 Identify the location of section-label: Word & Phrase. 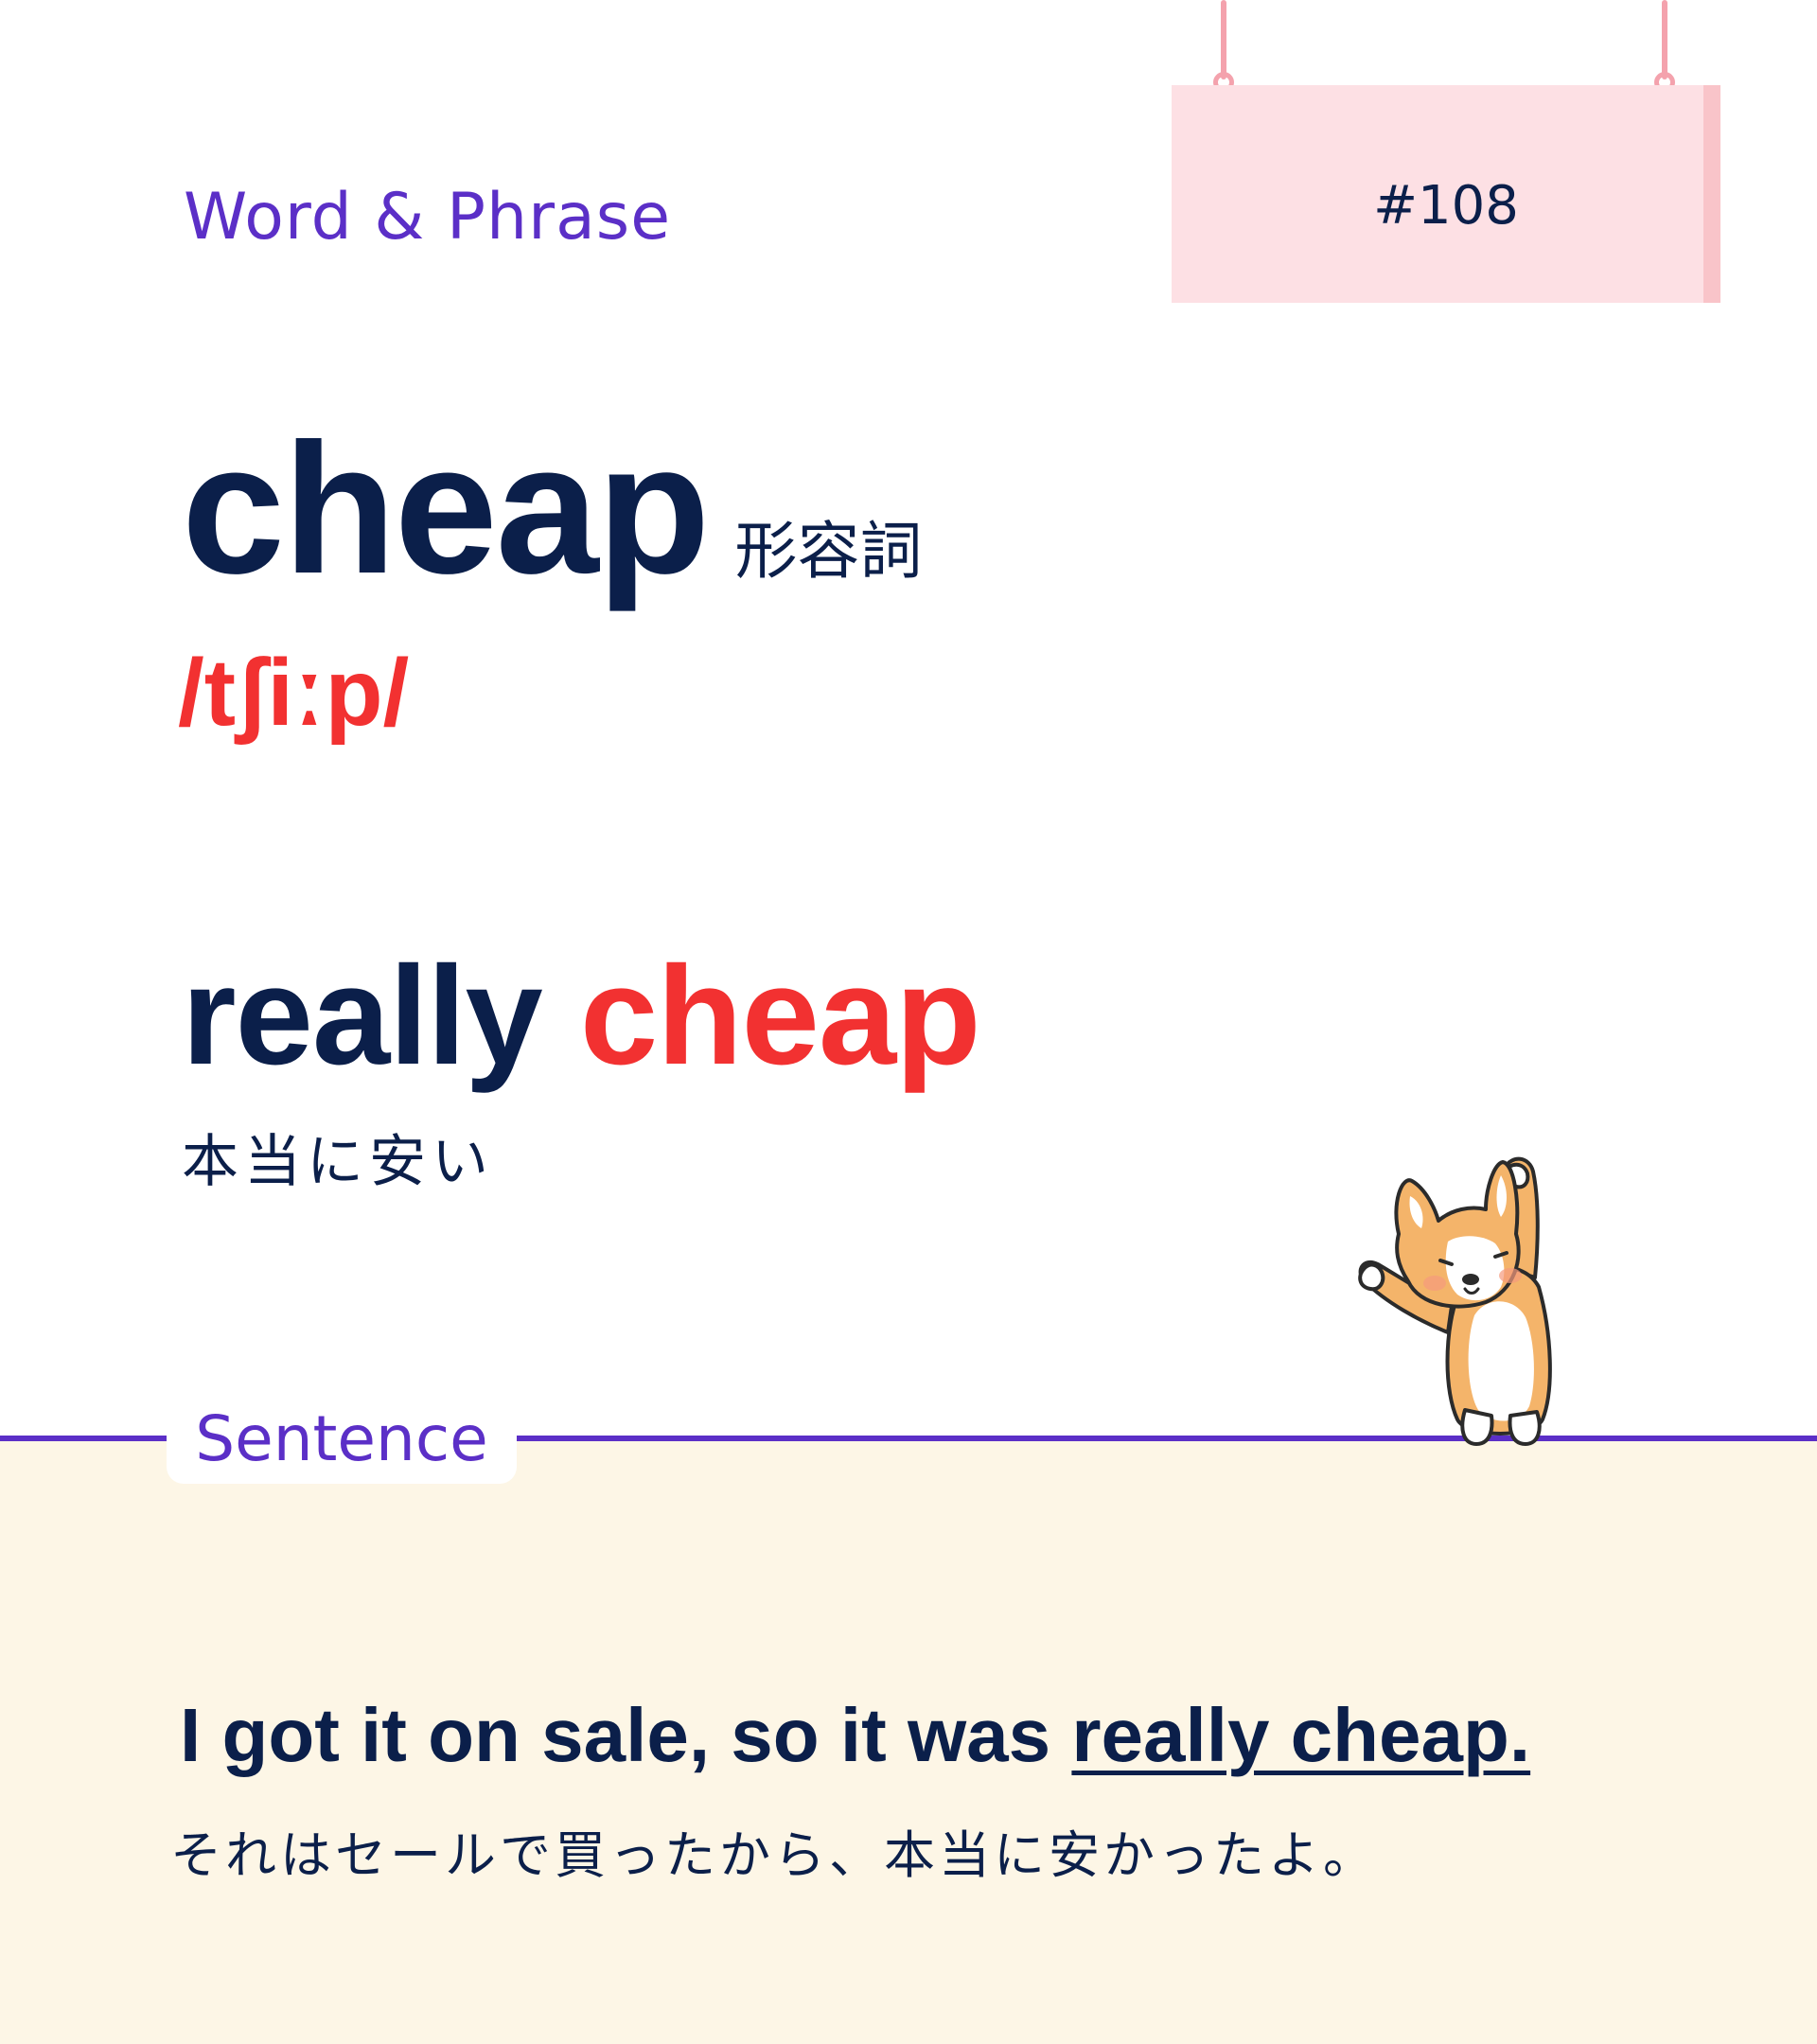
(428, 217).